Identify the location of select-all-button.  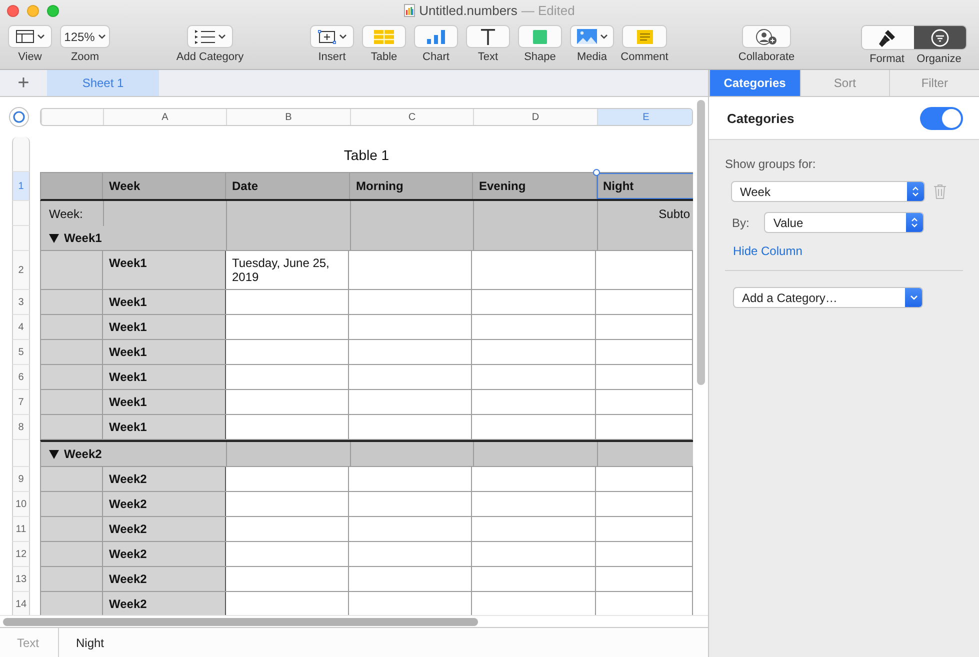
(19, 117).